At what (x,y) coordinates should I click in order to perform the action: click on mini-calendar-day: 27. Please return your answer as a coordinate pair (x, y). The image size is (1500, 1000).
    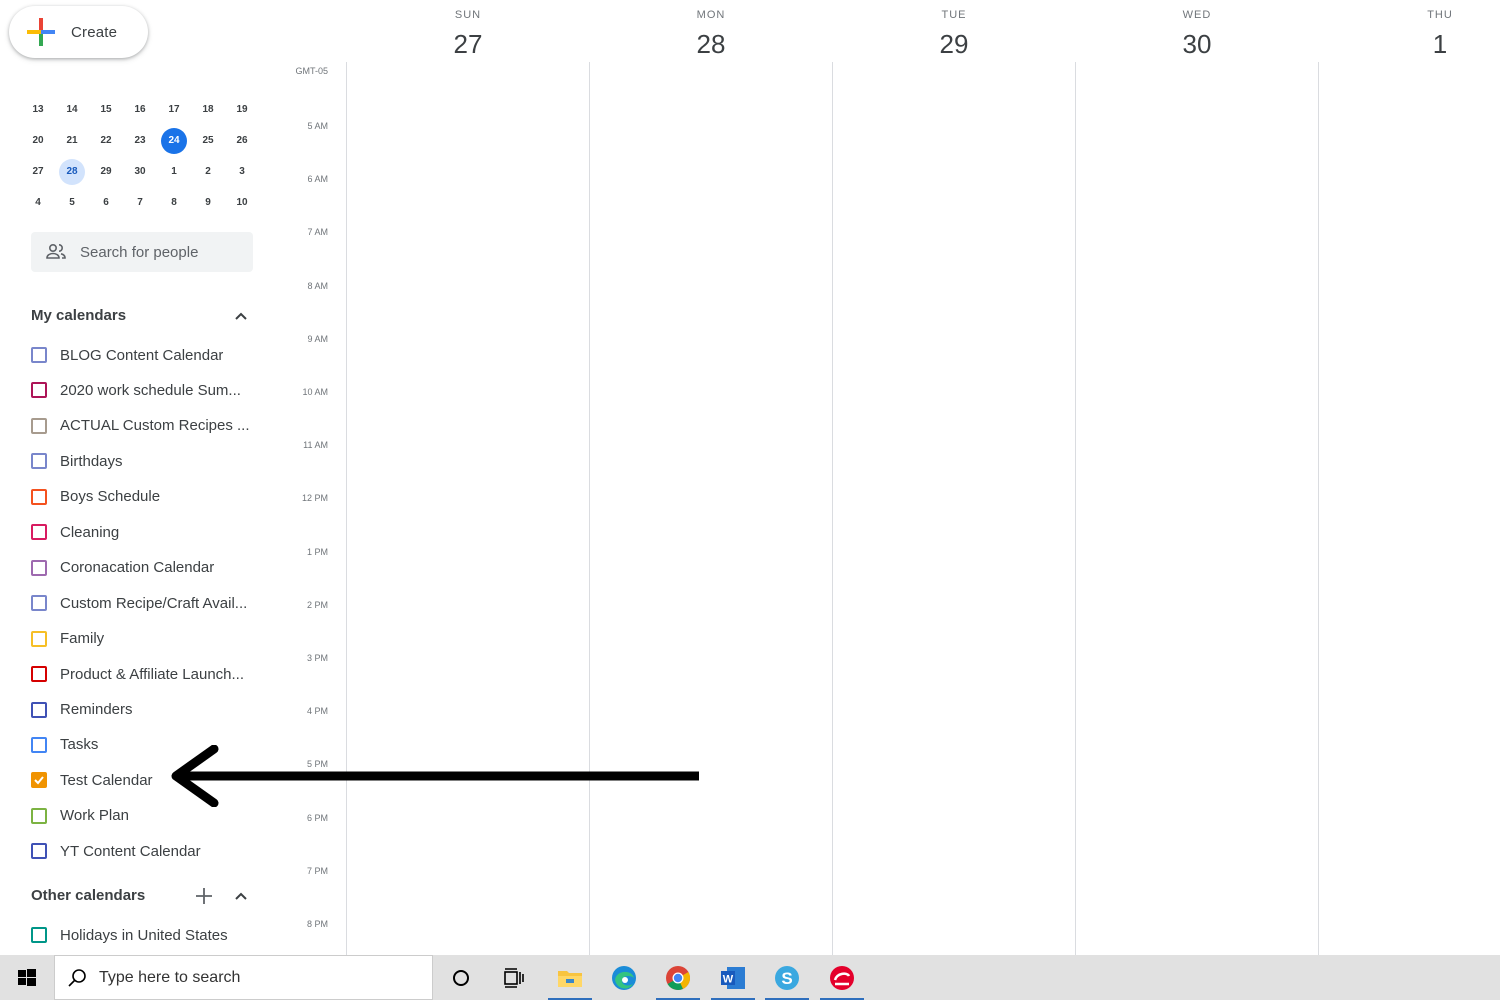
    Looking at the image, I should click on (38, 172).